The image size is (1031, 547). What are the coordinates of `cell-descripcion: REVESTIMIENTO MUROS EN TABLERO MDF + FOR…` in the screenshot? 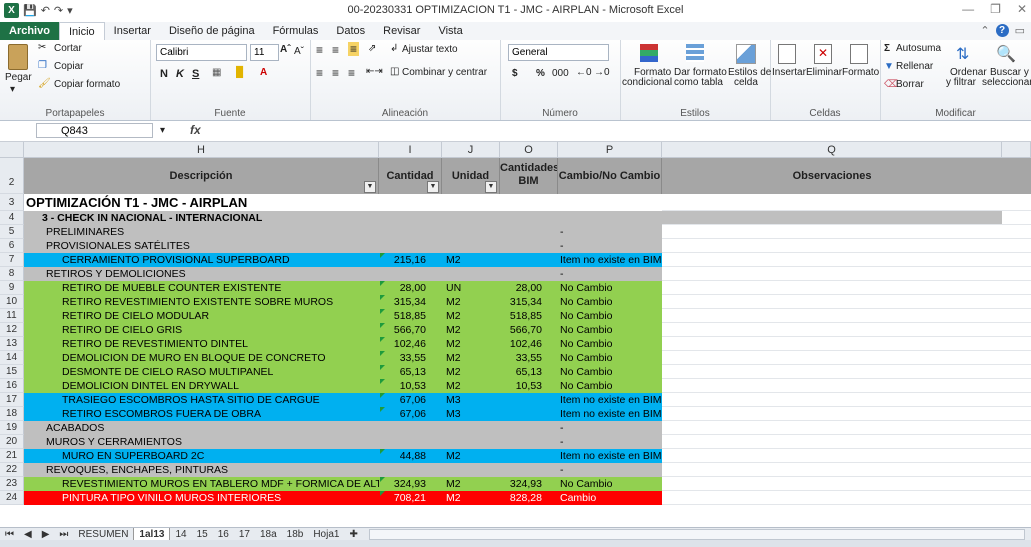 It's located at (201, 484).